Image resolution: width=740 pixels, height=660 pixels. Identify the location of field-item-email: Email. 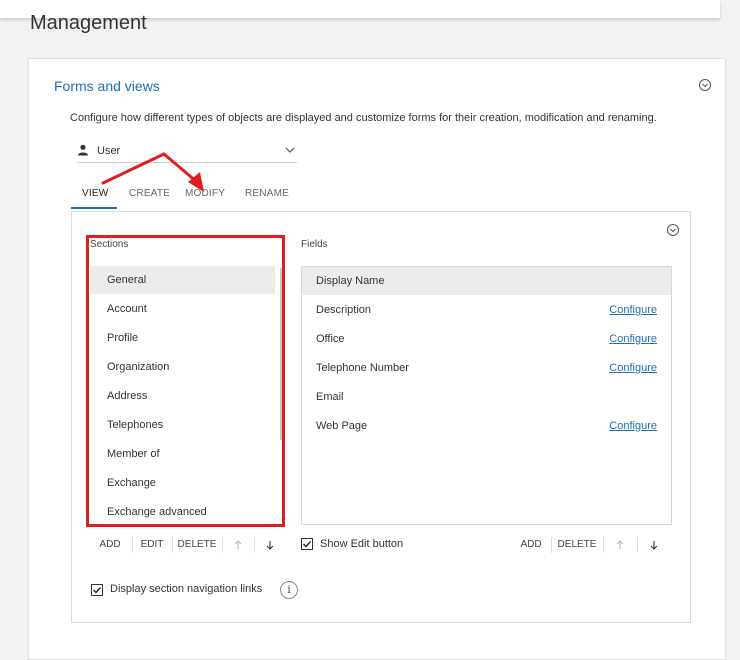
(486, 397).